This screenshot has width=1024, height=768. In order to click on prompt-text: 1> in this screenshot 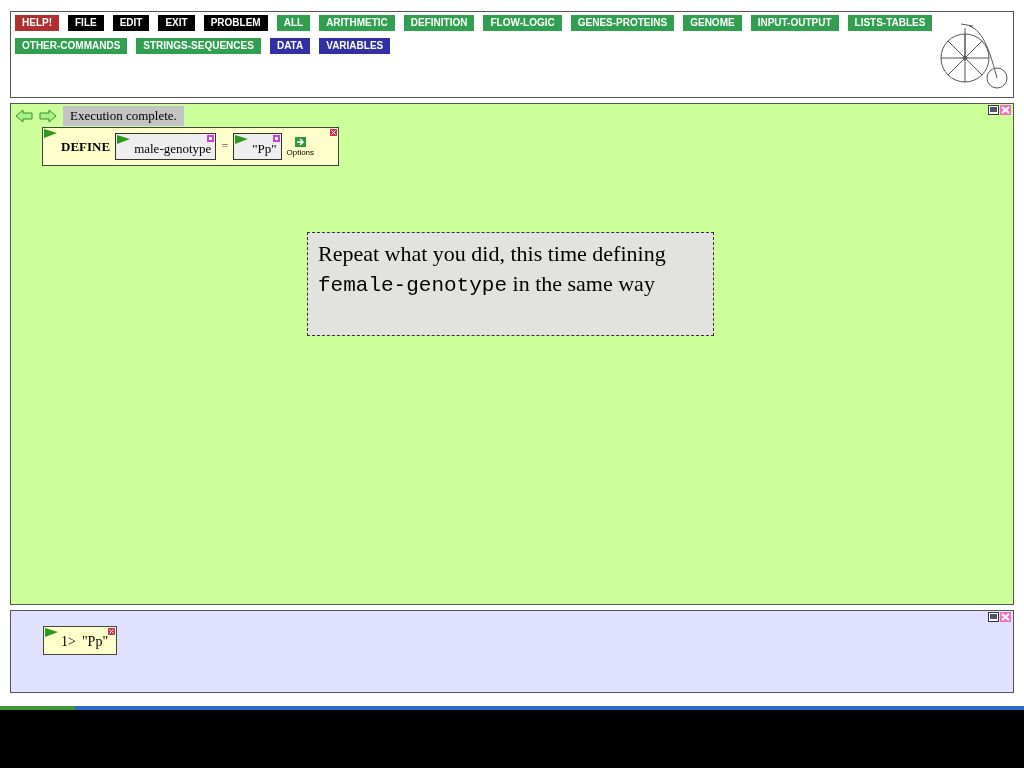, I will do `click(68, 641)`.